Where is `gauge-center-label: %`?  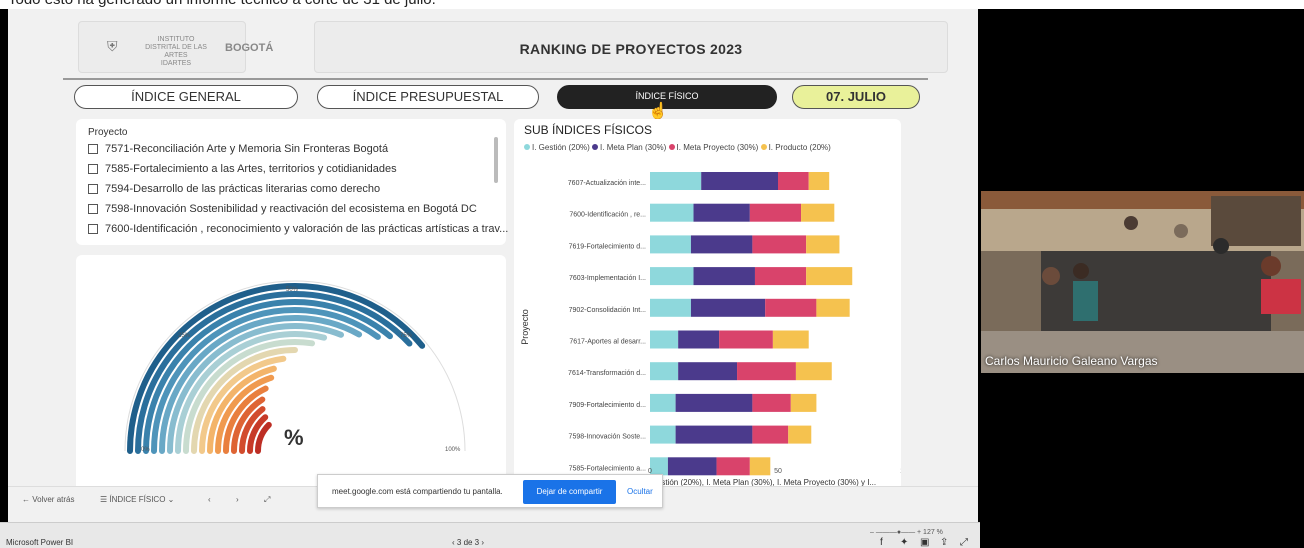 gauge-center-label: % is located at coordinates (294, 437).